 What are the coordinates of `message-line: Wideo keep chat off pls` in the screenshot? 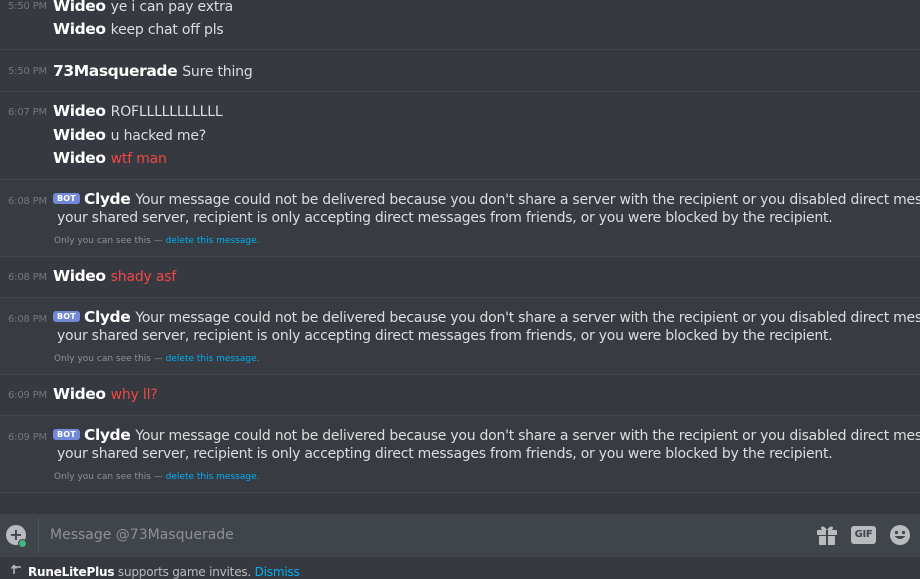 It's located at (481, 29).